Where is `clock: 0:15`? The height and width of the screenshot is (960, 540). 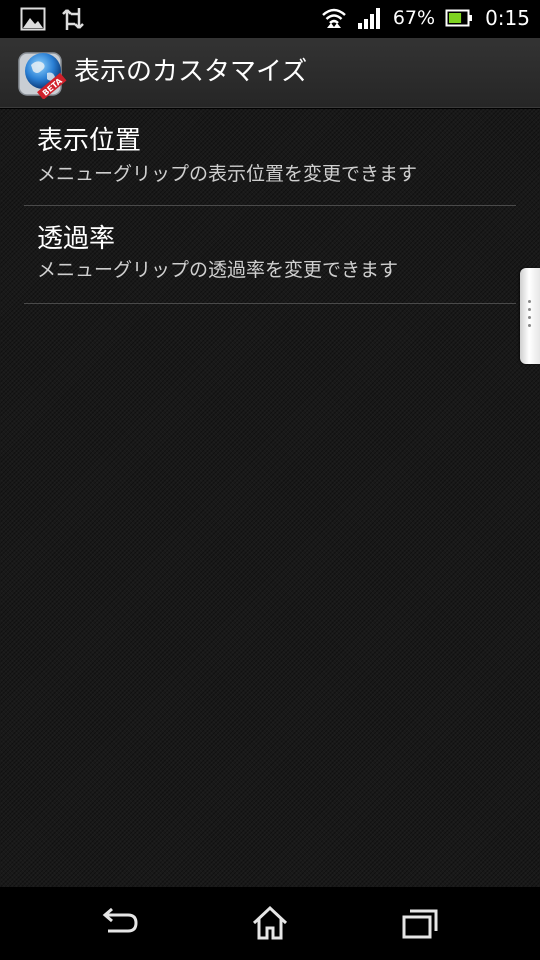 clock: 0:15 is located at coordinates (507, 18).